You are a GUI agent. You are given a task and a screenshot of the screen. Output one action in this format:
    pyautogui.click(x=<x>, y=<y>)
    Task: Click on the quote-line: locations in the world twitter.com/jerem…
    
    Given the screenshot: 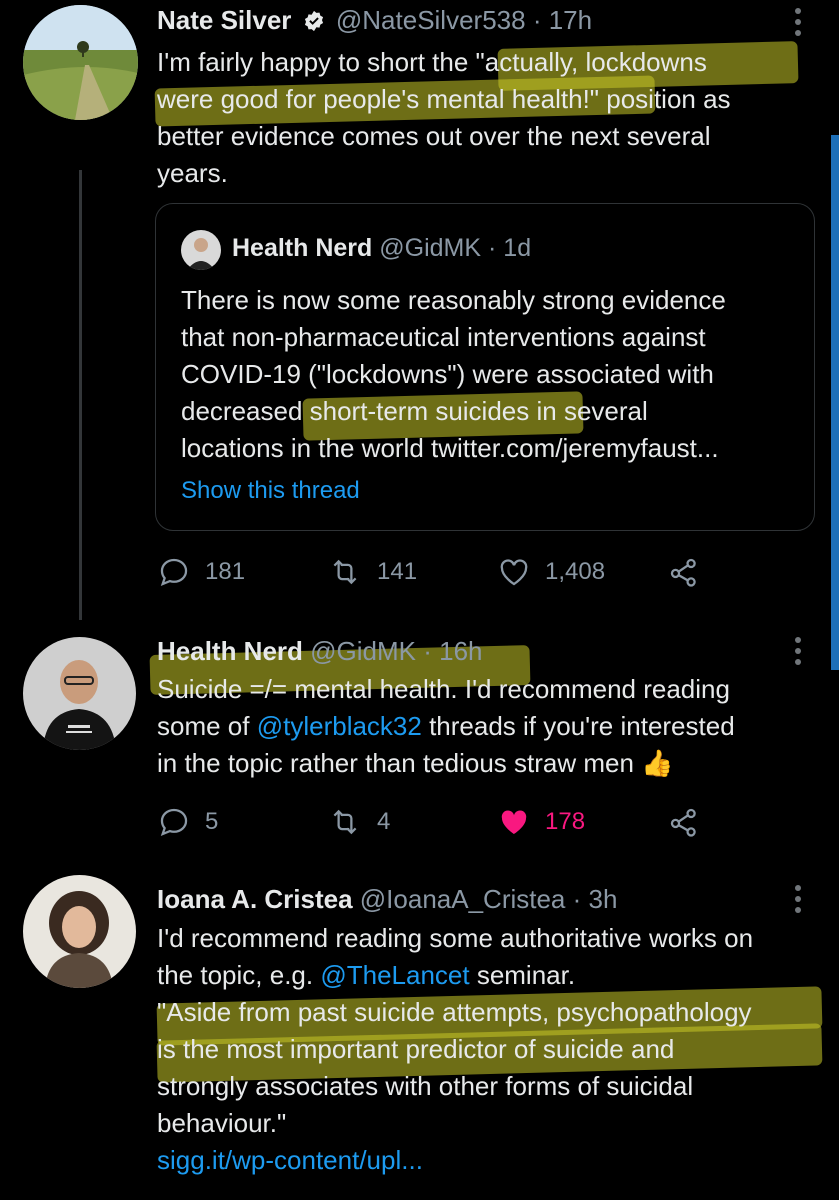 What is the action you would take?
    pyautogui.click(x=450, y=448)
    